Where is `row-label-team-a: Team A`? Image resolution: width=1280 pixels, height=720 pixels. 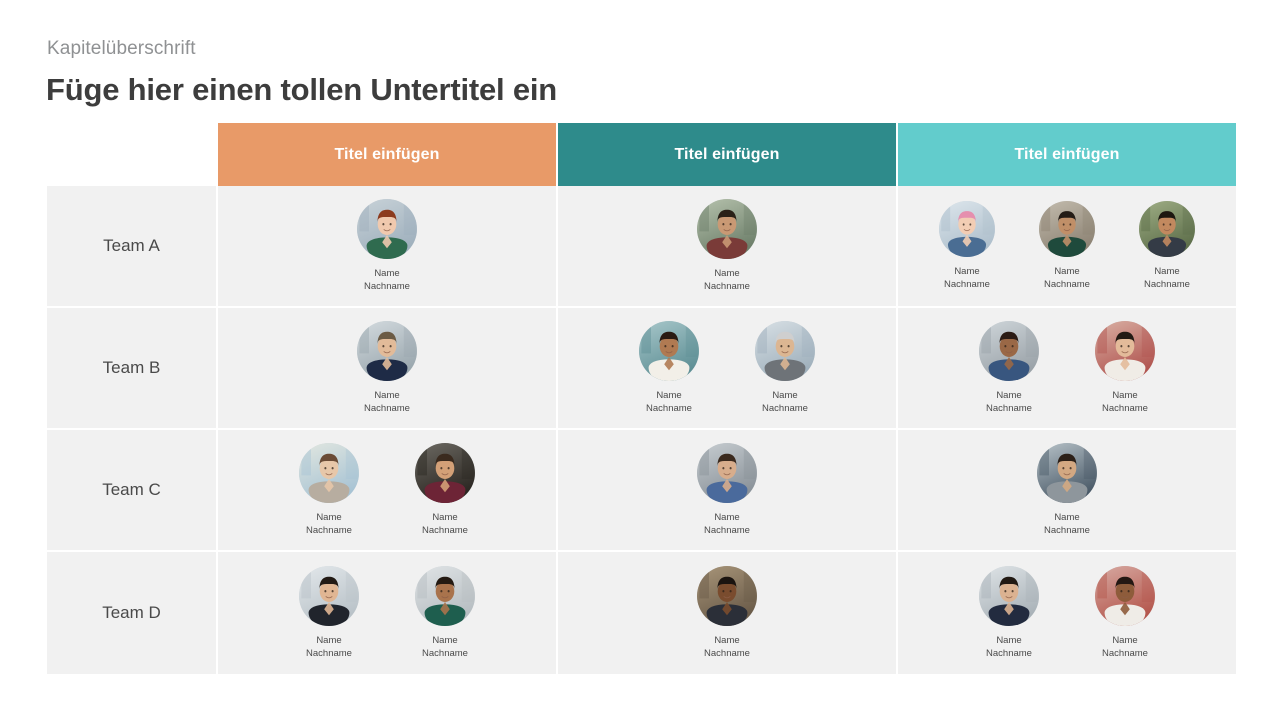
row-label-team-a: Team A is located at coordinates (132, 246).